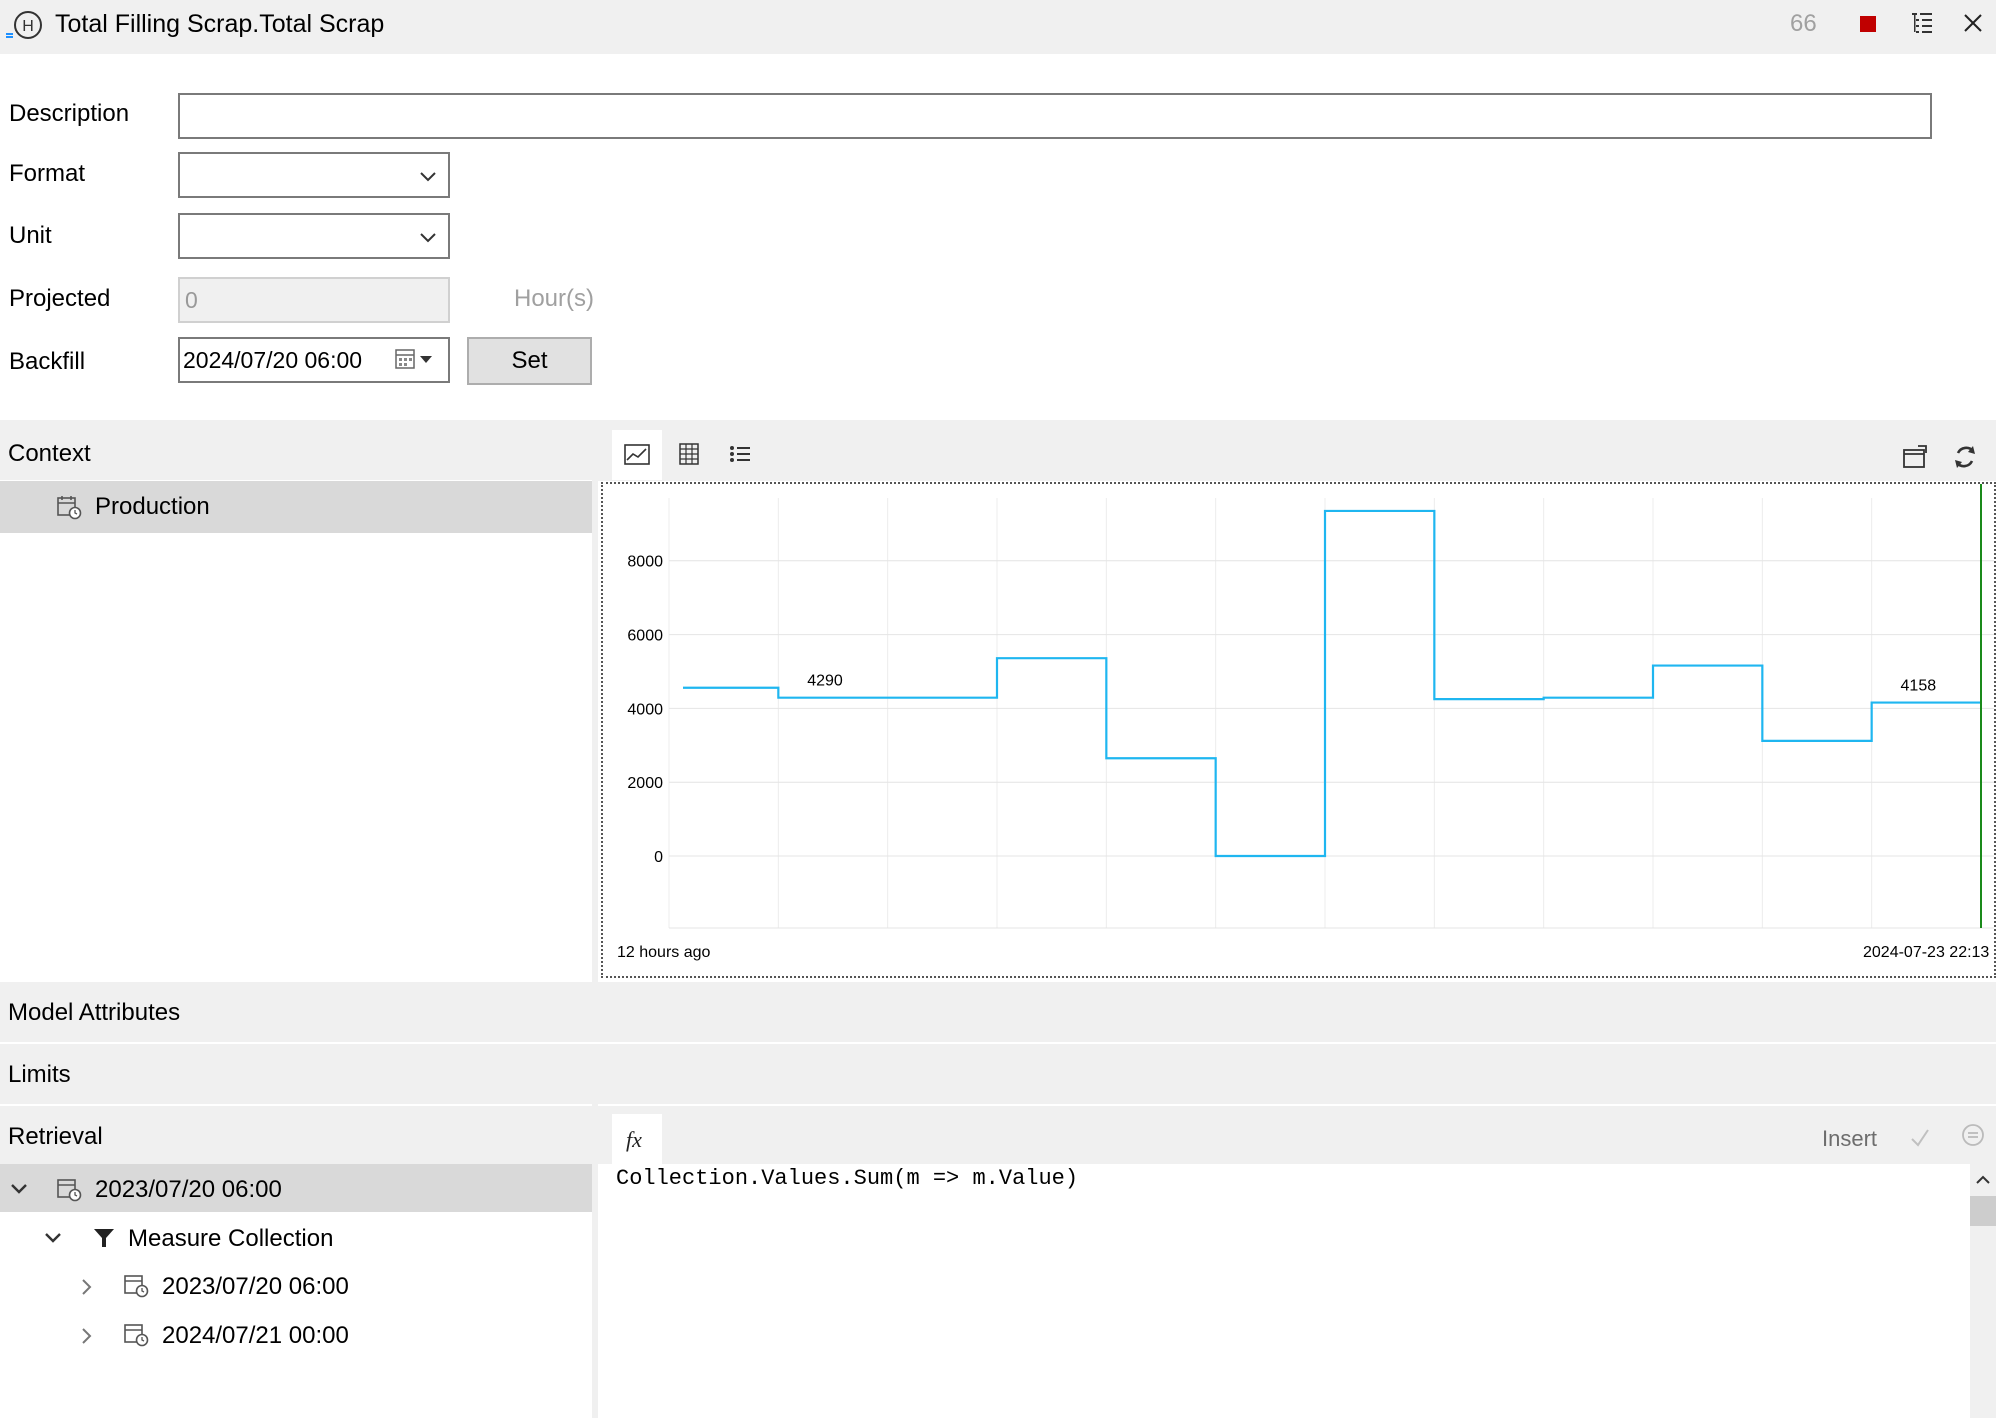  Describe the element at coordinates (1965, 457) in the screenshot. I see `refresh-icon` at that location.